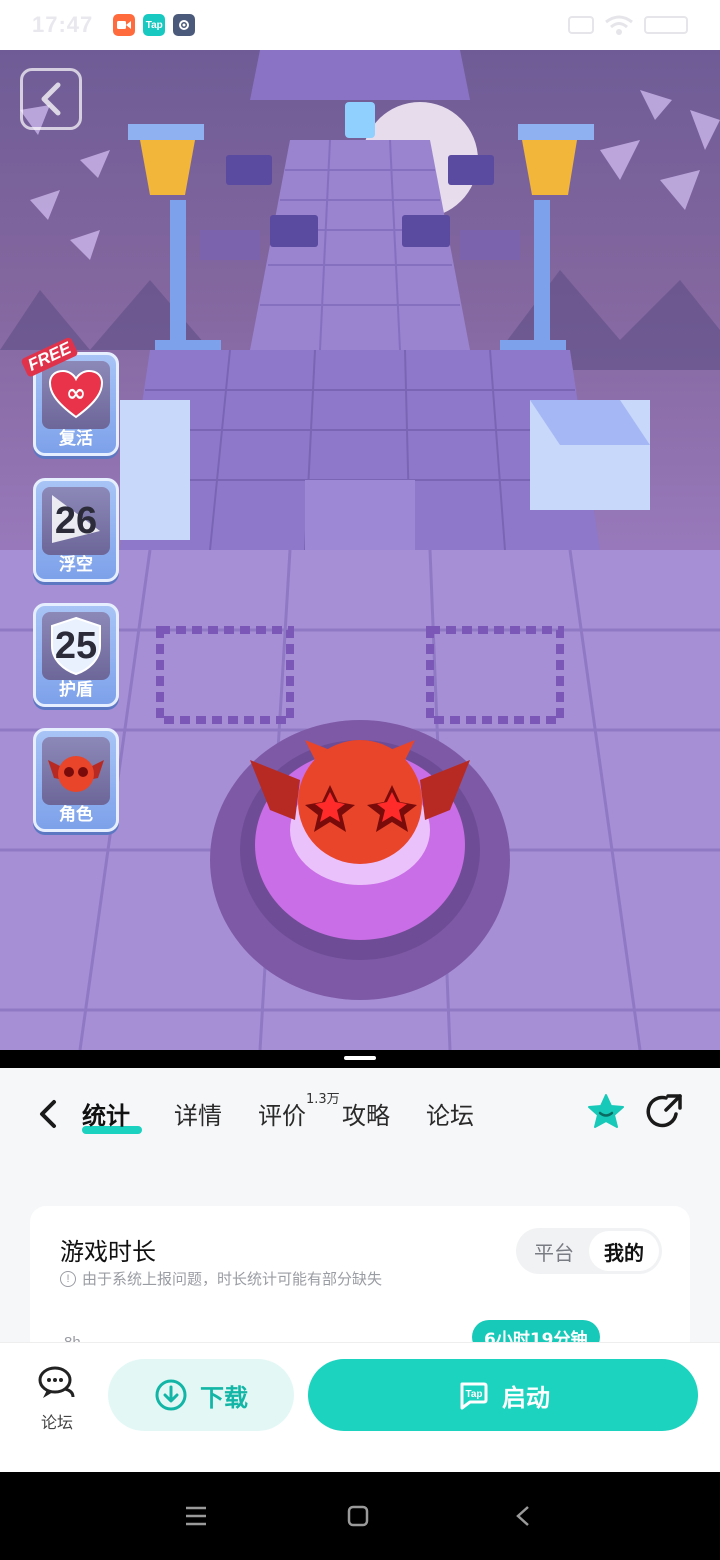 The width and height of the screenshot is (720, 1560). Describe the element at coordinates (666, 1112) in the screenshot. I see `share-icon` at that location.